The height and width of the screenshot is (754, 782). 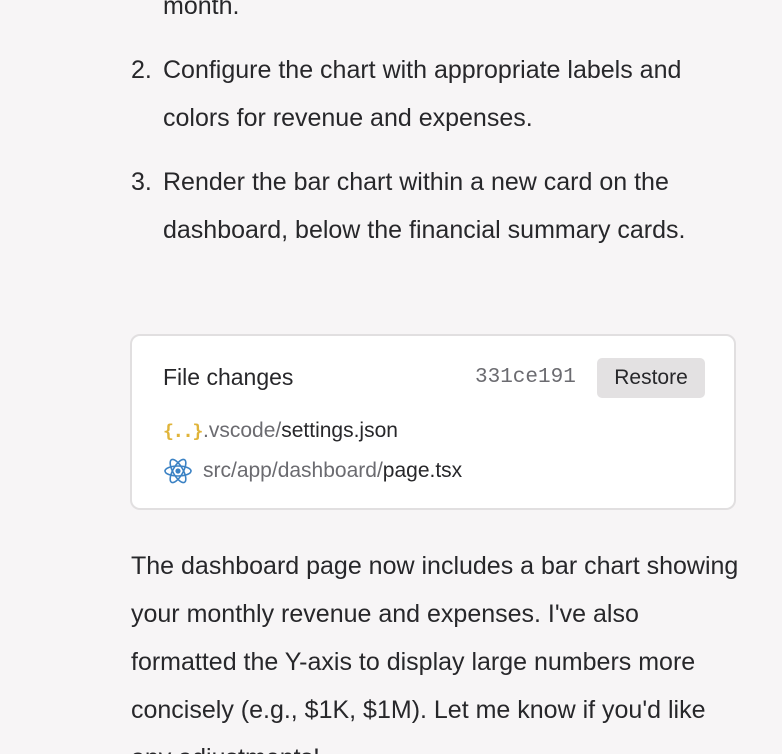 What do you see at coordinates (201, 10) in the screenshot?
I see `step-text: month.` at bounding box center [201, 10].